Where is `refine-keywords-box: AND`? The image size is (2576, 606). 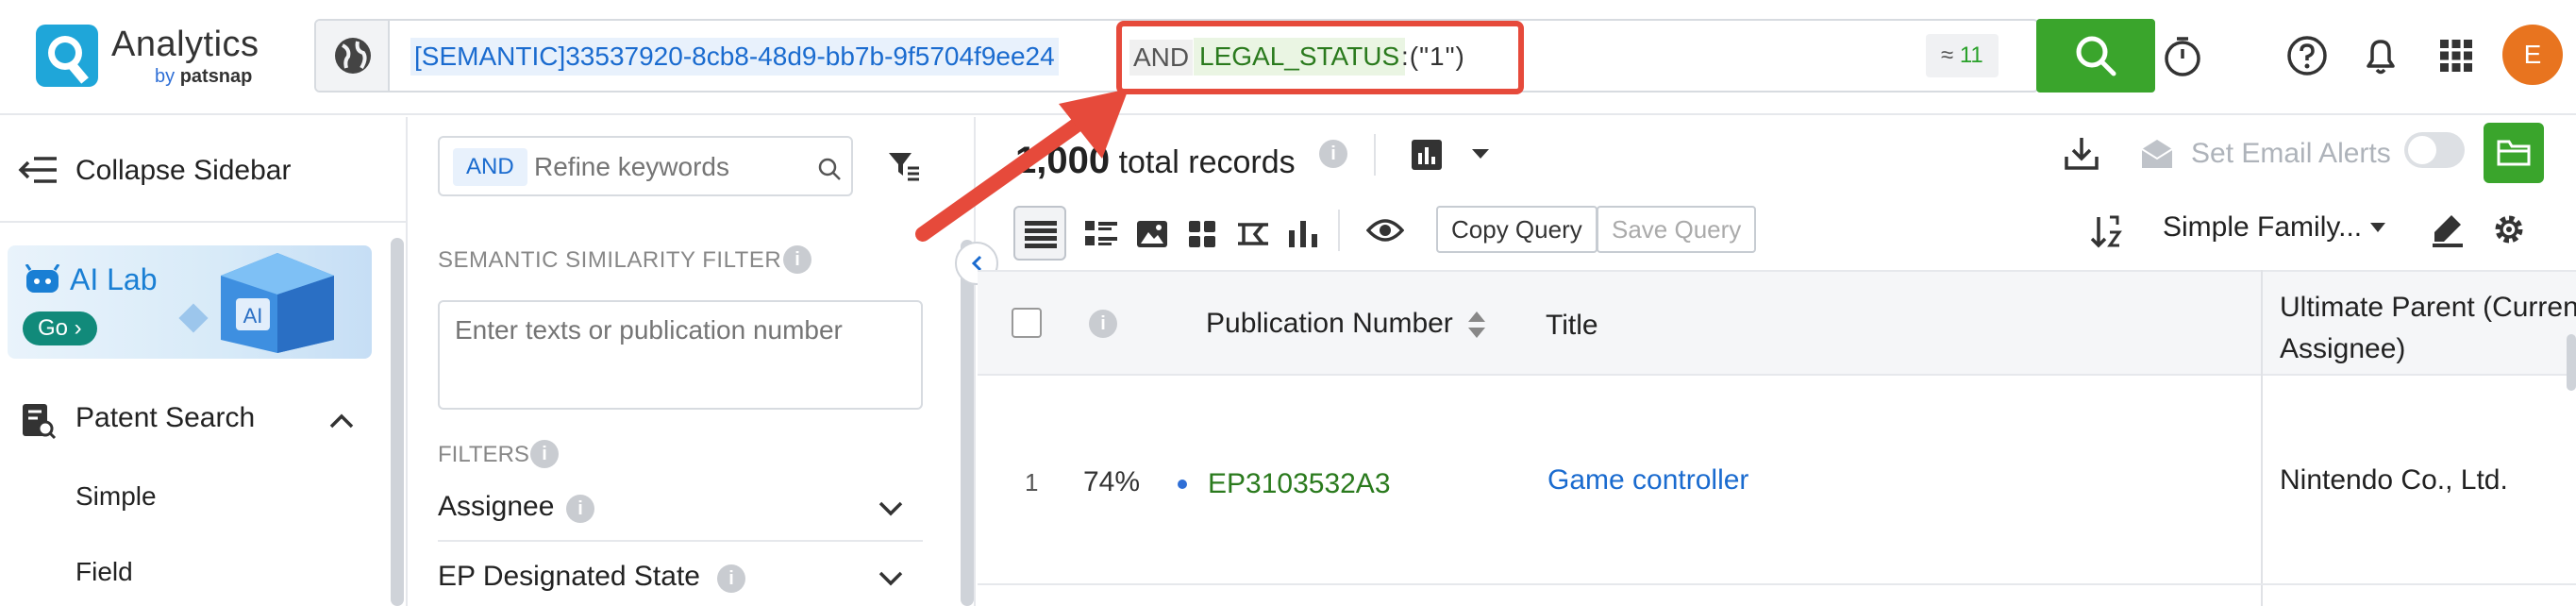
refine-keywords-box: AND is located at coordinates (645, 166).